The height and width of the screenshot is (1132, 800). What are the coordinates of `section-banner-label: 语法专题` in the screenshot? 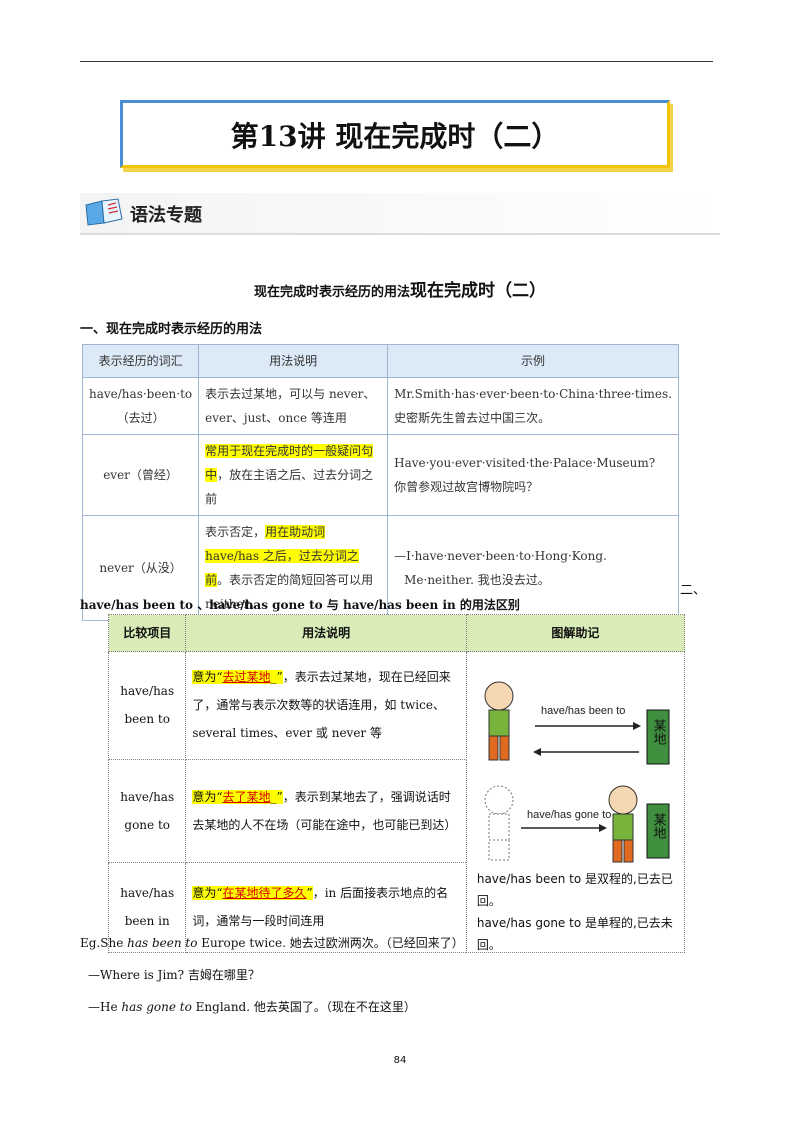 It's located at (166, 215).